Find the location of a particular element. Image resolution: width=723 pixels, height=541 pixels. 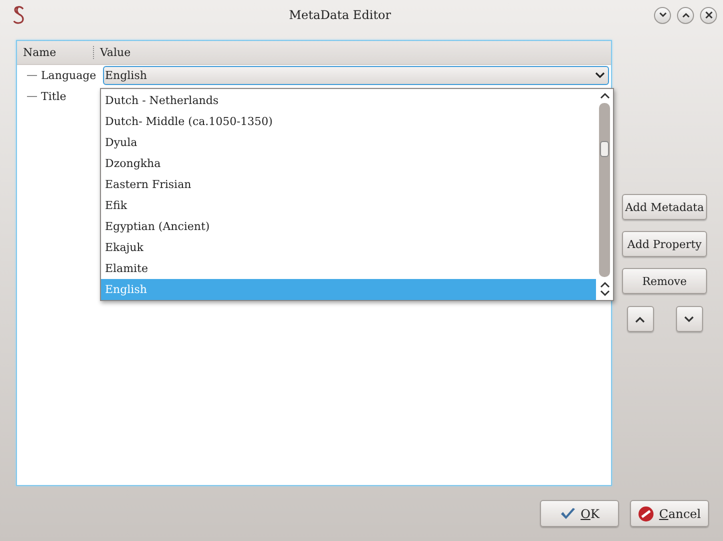

dropdown-item: Dutch - Netherlands is located at coordinates (348, 100).